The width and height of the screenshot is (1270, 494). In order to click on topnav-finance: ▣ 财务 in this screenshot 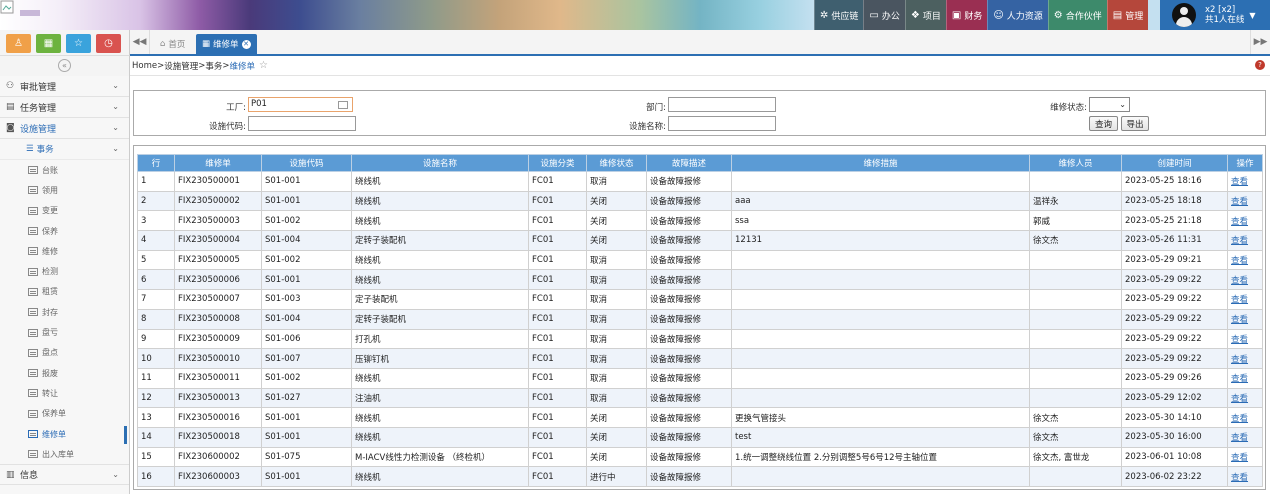, I will do `click(966, 15)`.